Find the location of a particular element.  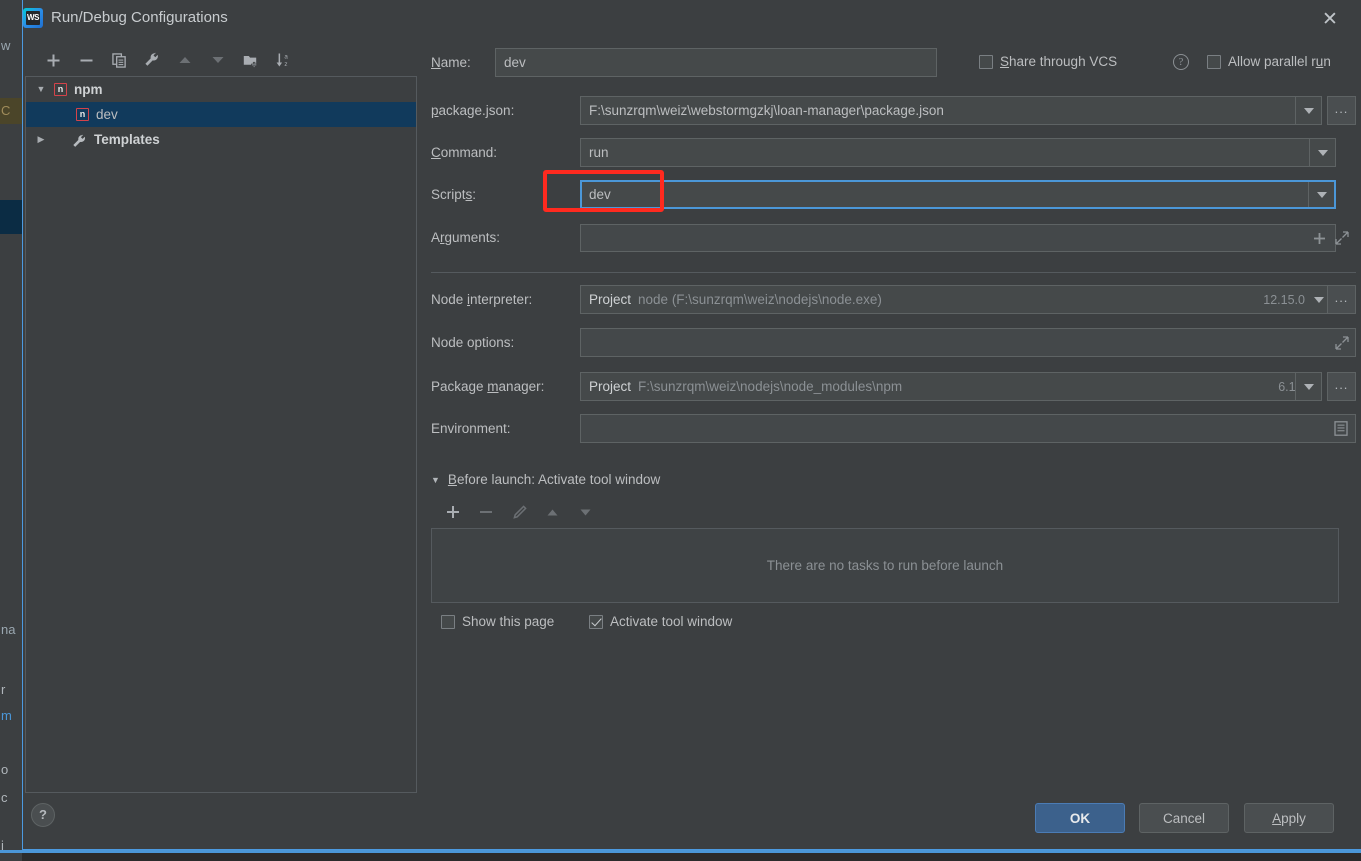

add-task-button is located at coordinates (453, 512).